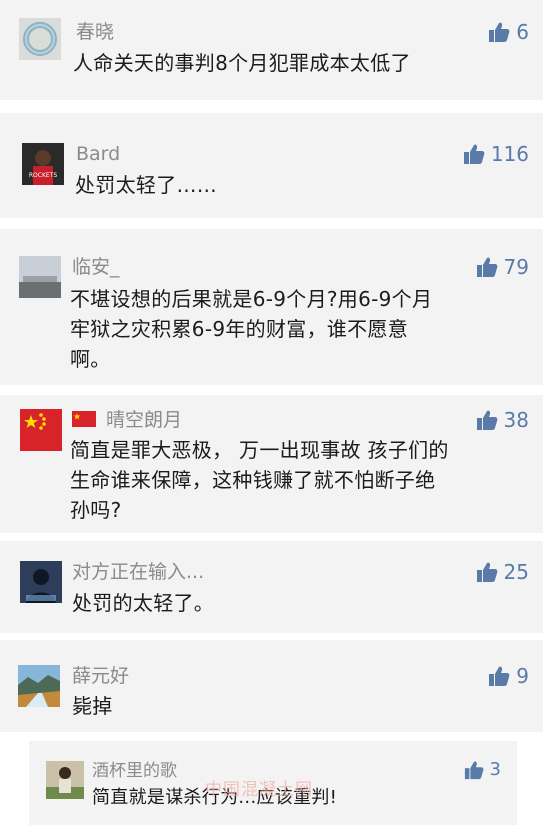 The image size is (543, 827). I want to click on comment-text-line: 处罚的太轻了。, so click(143, 603).